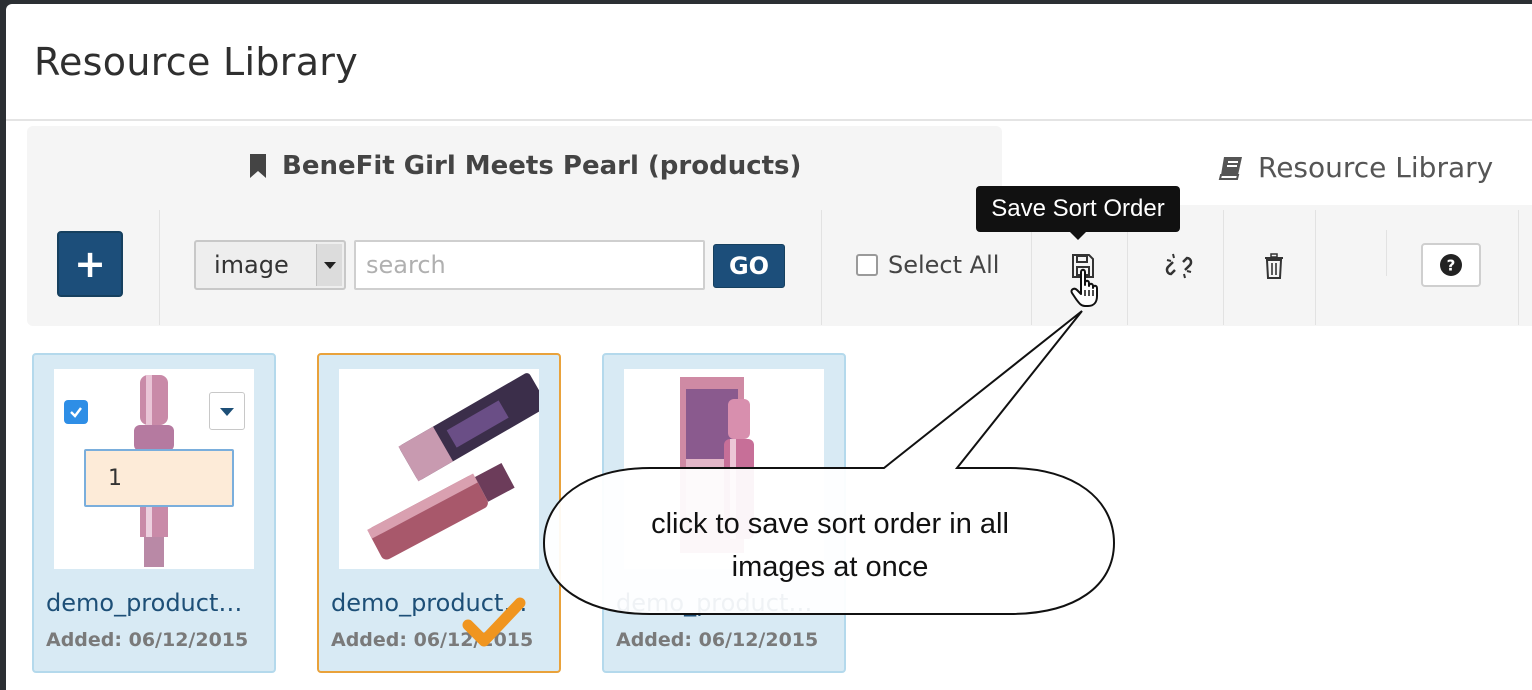 The image size is (1532, 690). I want to click on modal-title: Resource Library, so click(196, 62).